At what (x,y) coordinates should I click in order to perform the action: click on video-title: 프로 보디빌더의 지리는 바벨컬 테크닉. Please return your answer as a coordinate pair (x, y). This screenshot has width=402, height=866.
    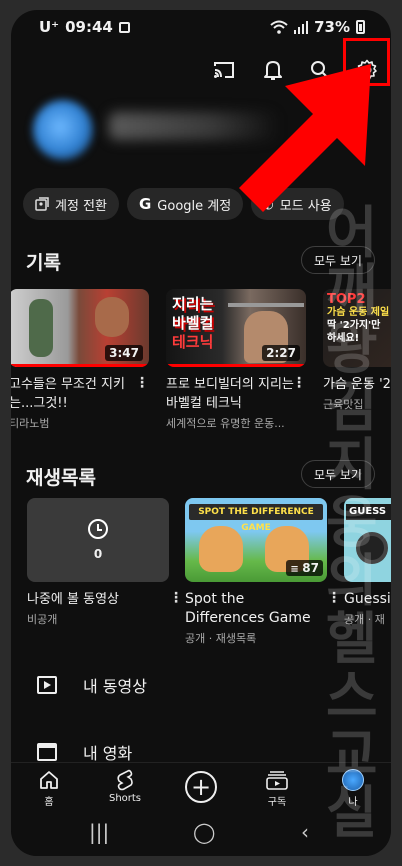
    Looking at the image, I should click on (230, 394).